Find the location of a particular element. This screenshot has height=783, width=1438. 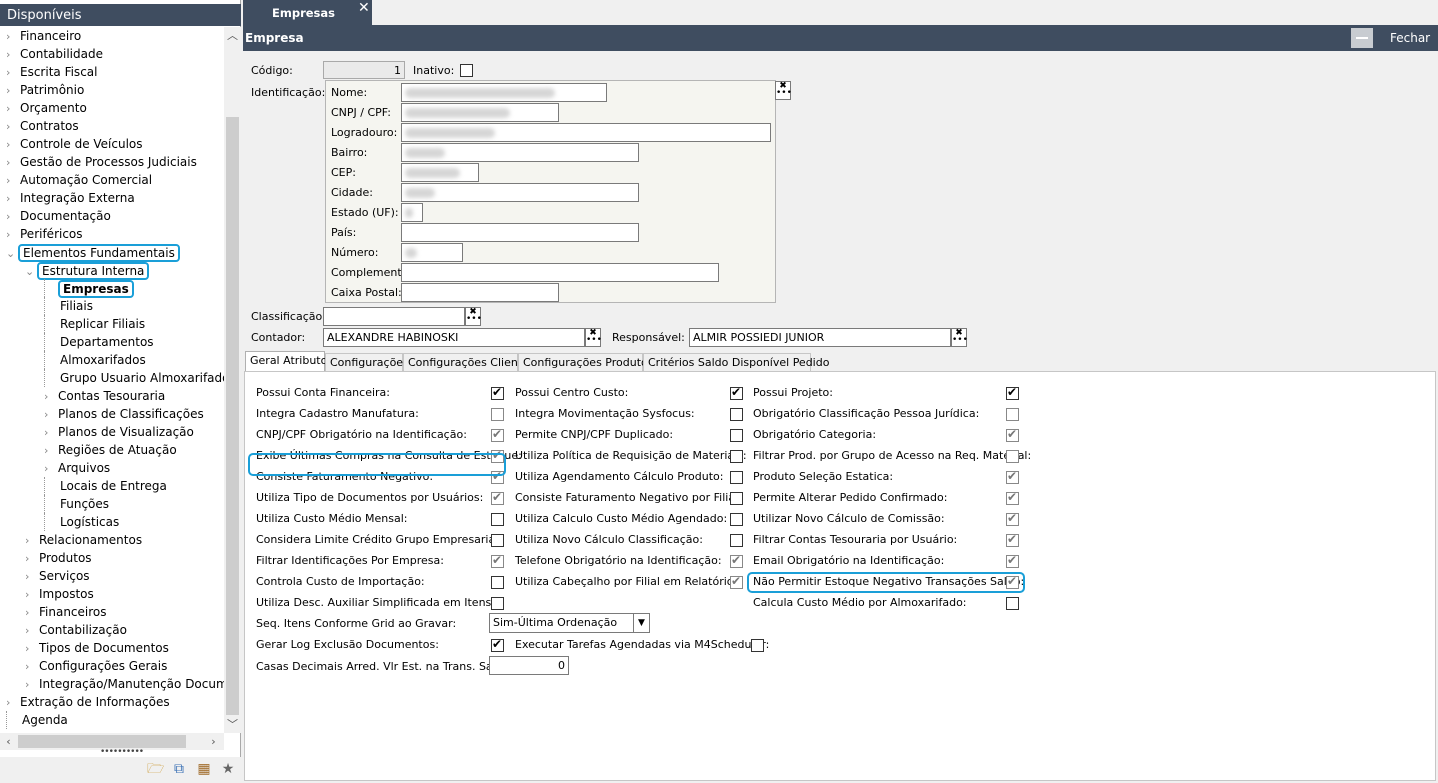

tree-item-integracao-externa: › Integração Externa is located at coordinates (71, 198).